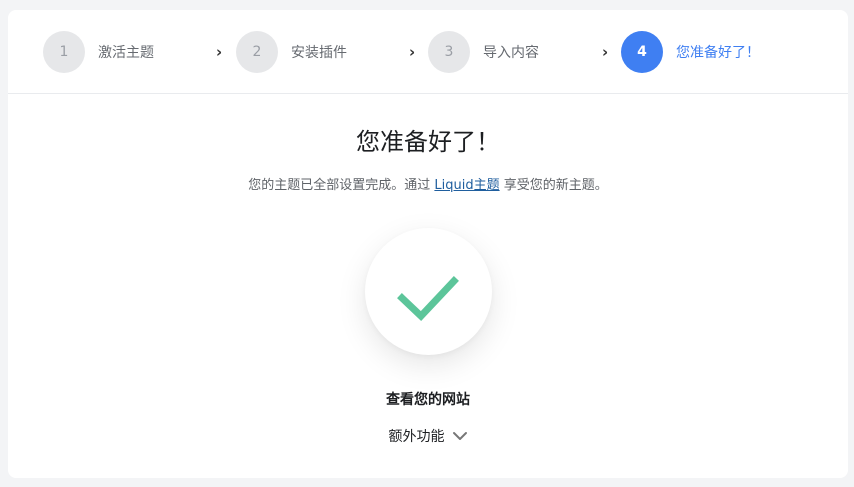  I want to click on page-title: 您准备好了！, so click(428, 142).